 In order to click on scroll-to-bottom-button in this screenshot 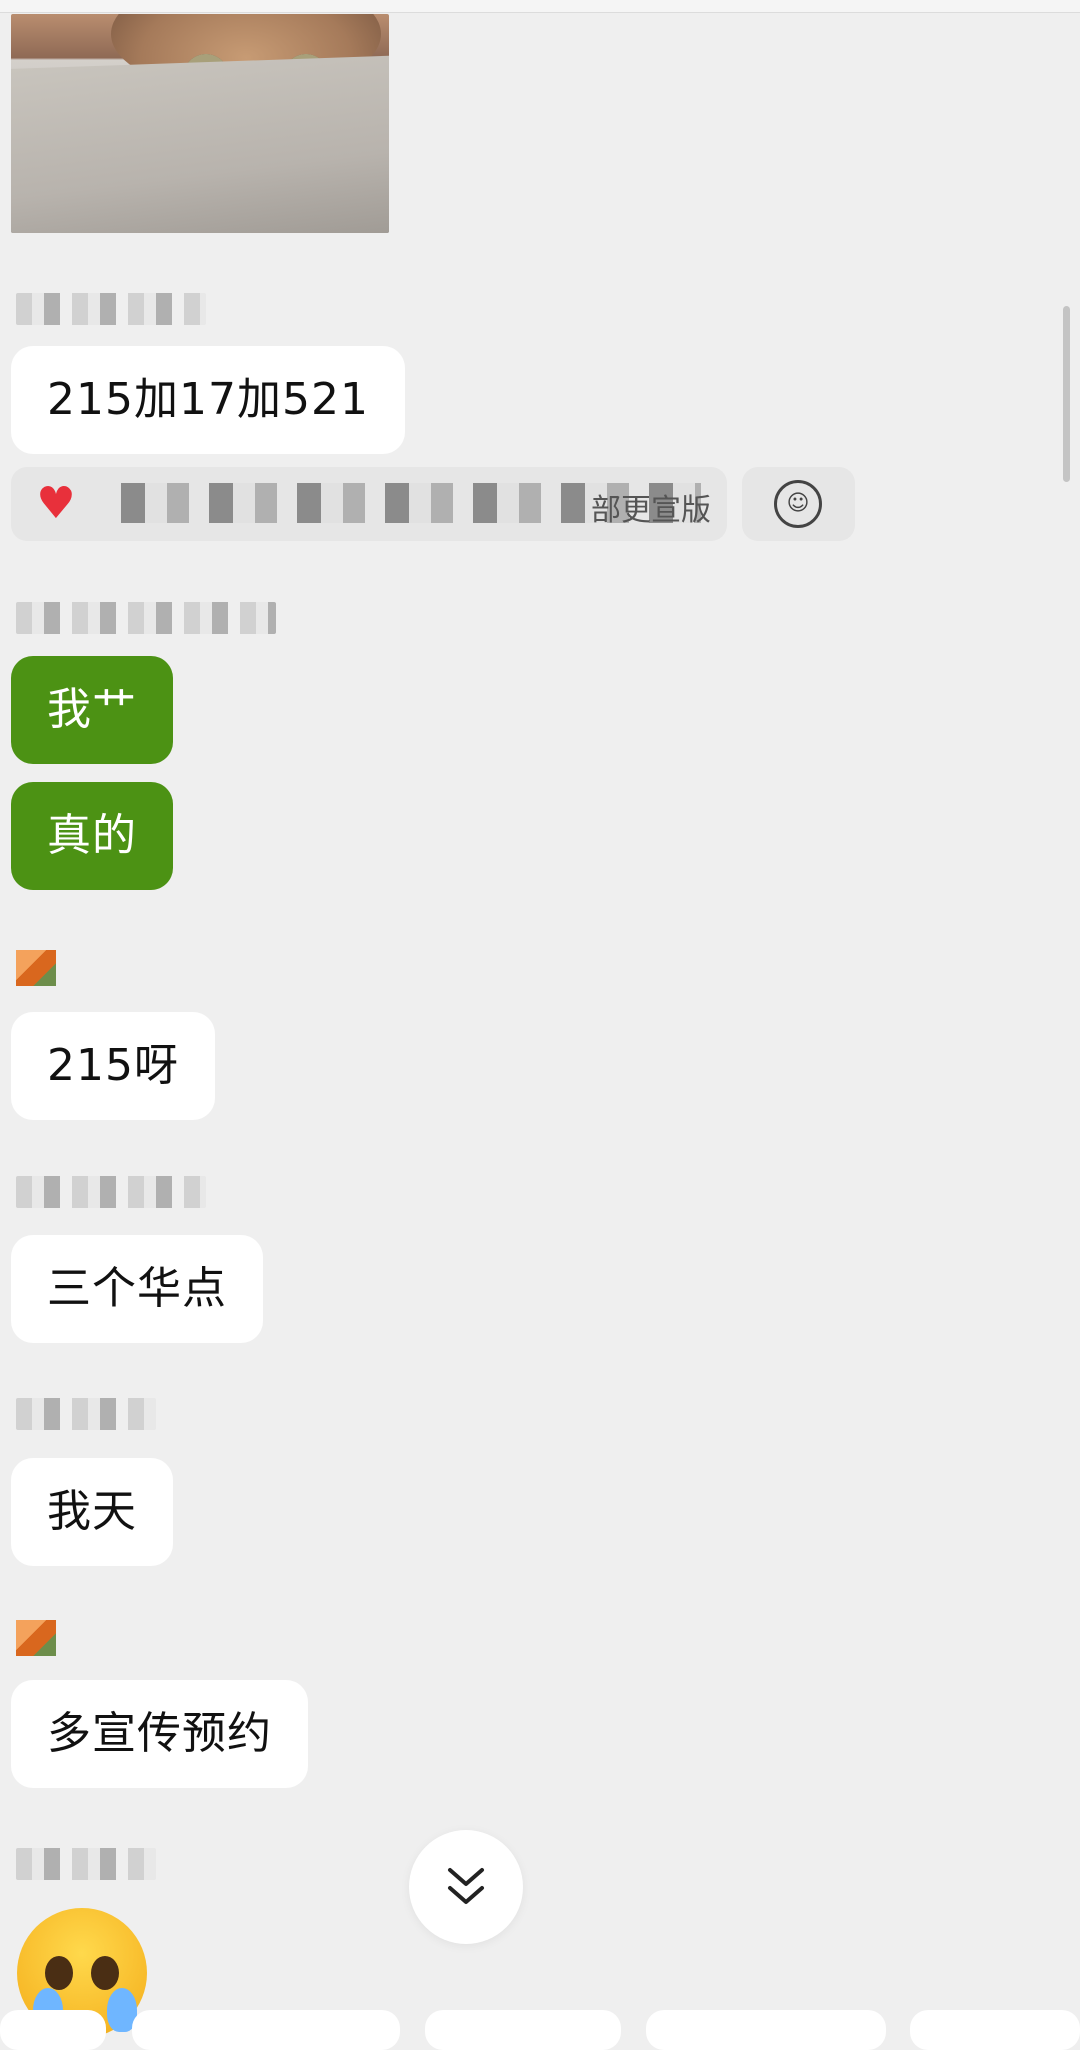, I will do `click(466, 1887)`.